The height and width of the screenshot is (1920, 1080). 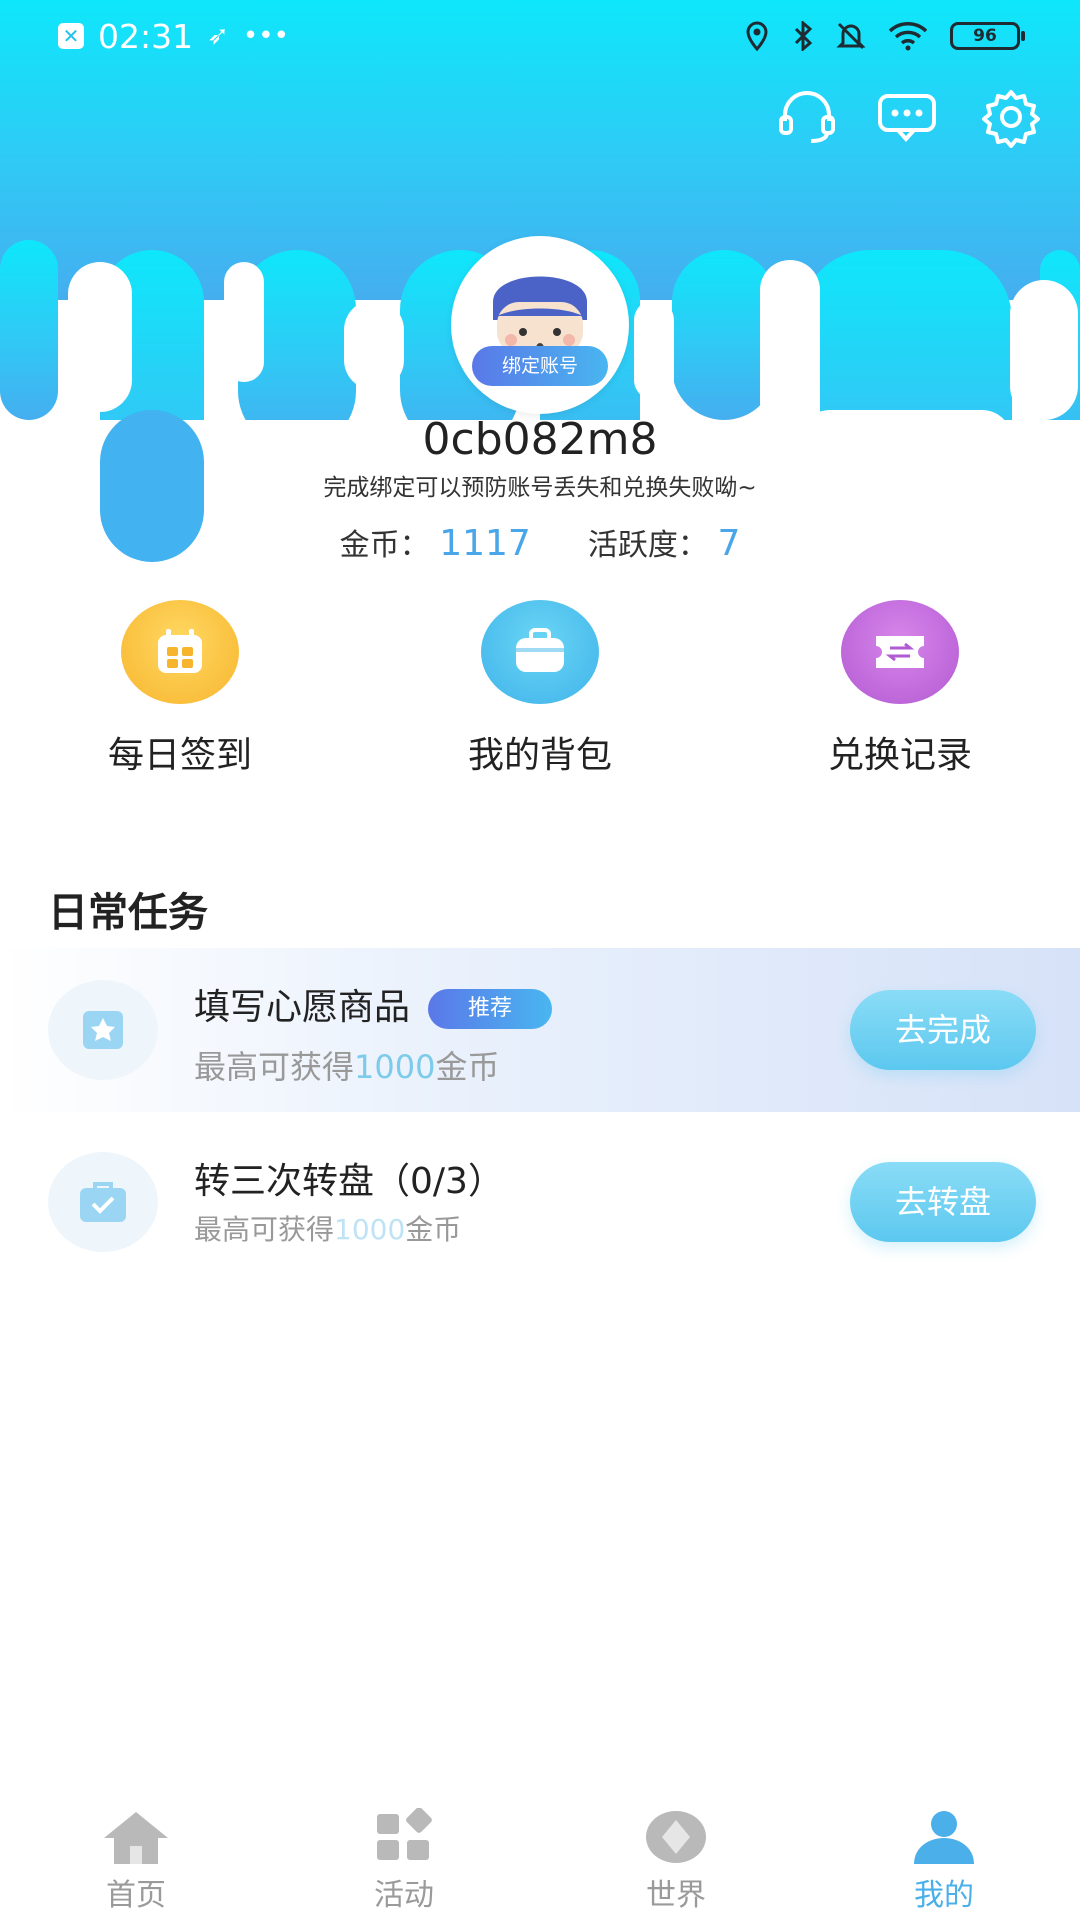 What do you see at coordinates (757, 36) in the screenshot?
I see `location-icon` at bounding box center [757, 36].